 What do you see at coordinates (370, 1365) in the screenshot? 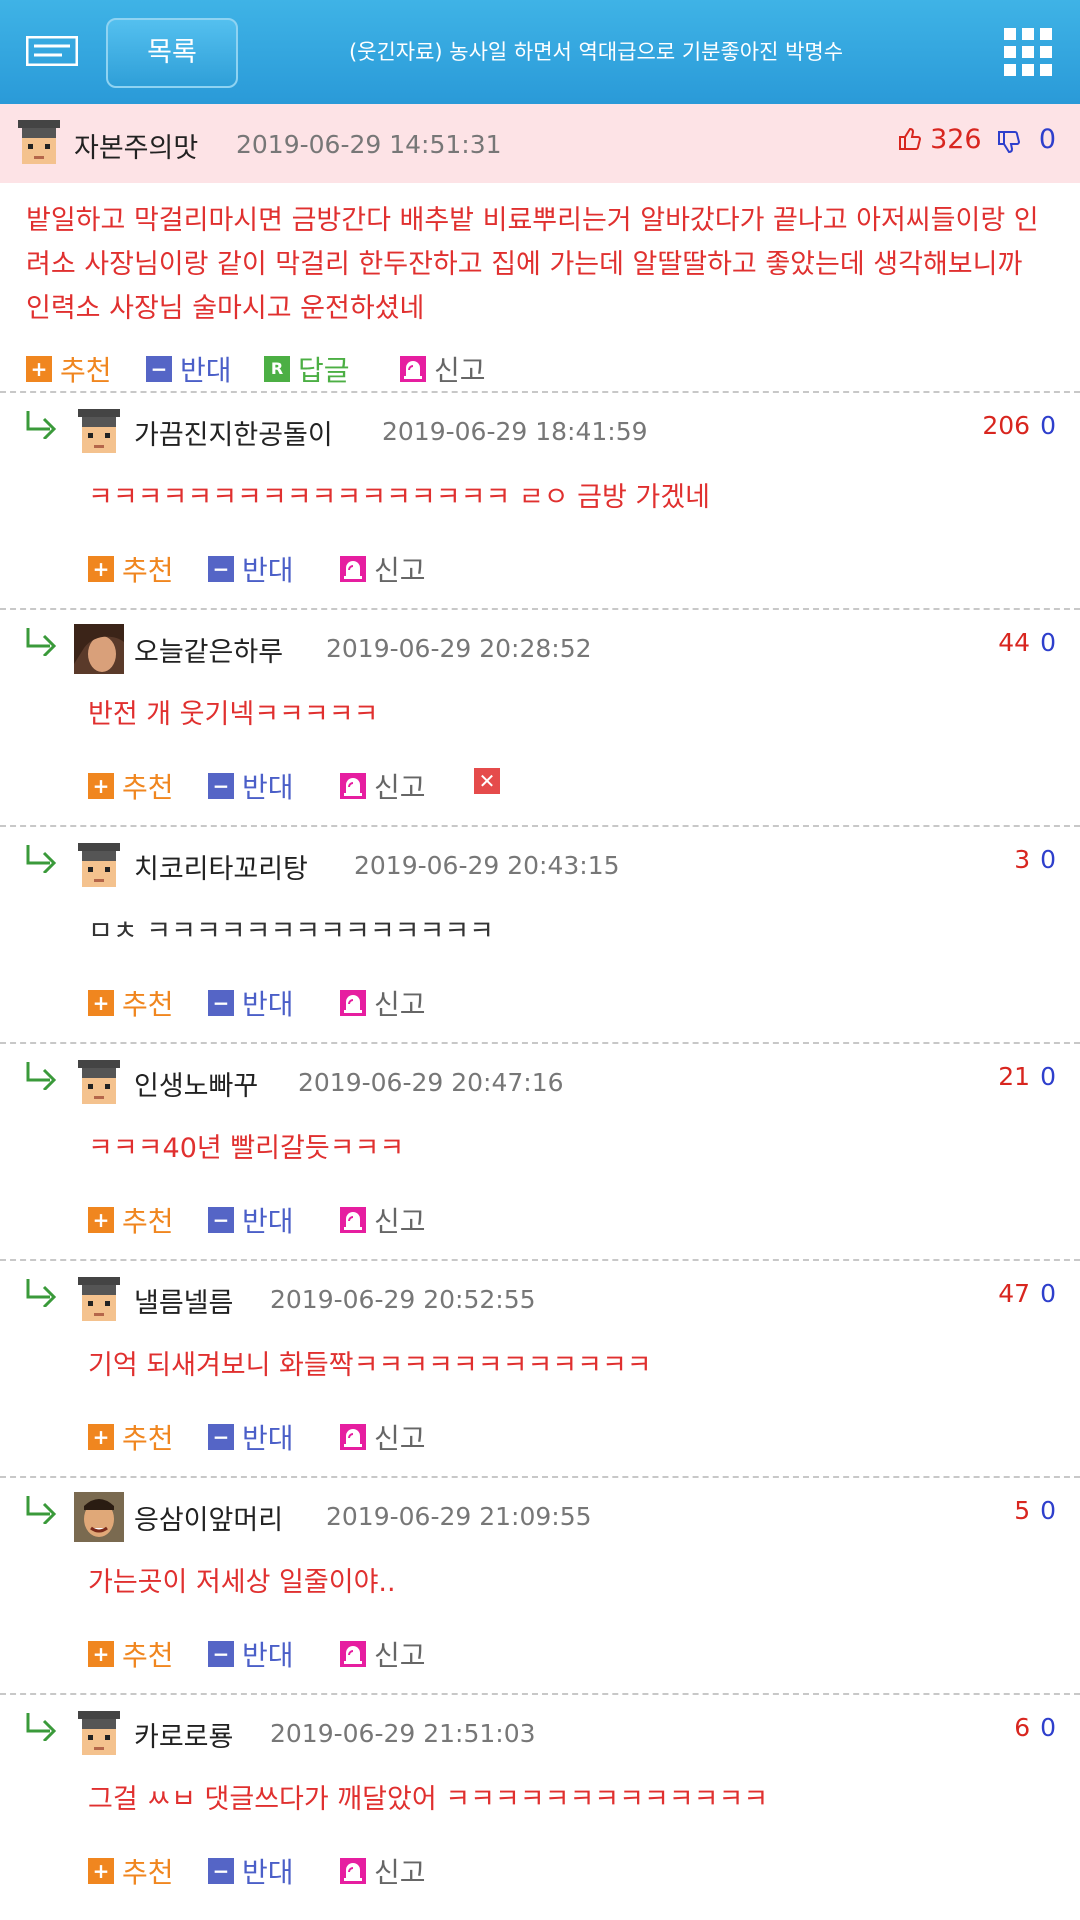
I see `comment-text: 기억 되새겨보니 화들짝ㅋㅋㅋㅋㅋㅋㅋㅋㅋㅋㅋㅋ` at bounding box center [370, 1365].